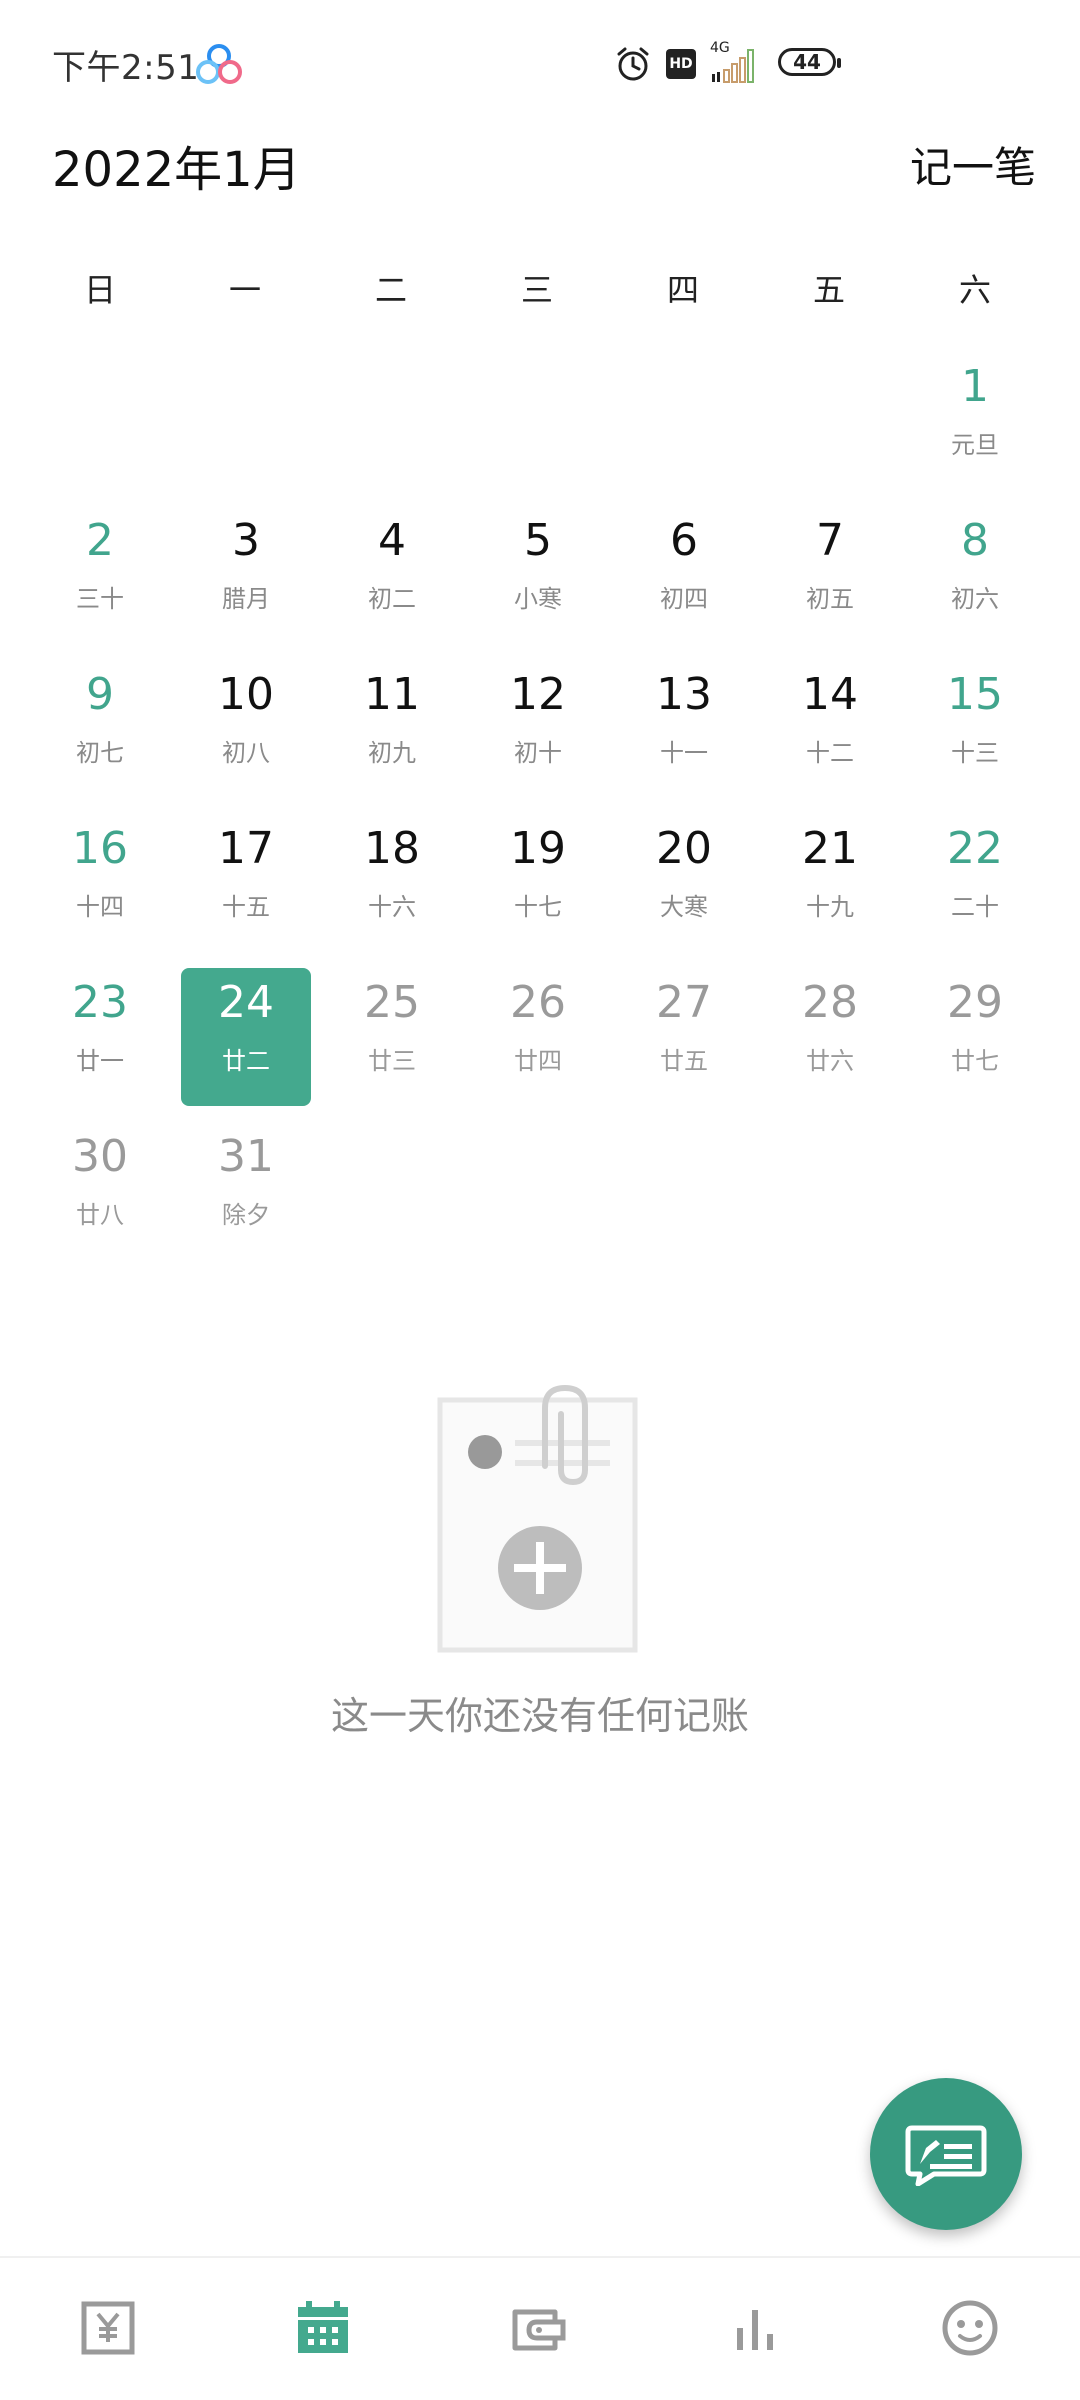 This screenshot has width=1080, height=2400. What do you see at coordinates (684, 694) in the screenshot?
I see `day-number: 13` at bounding box center [684, 694].